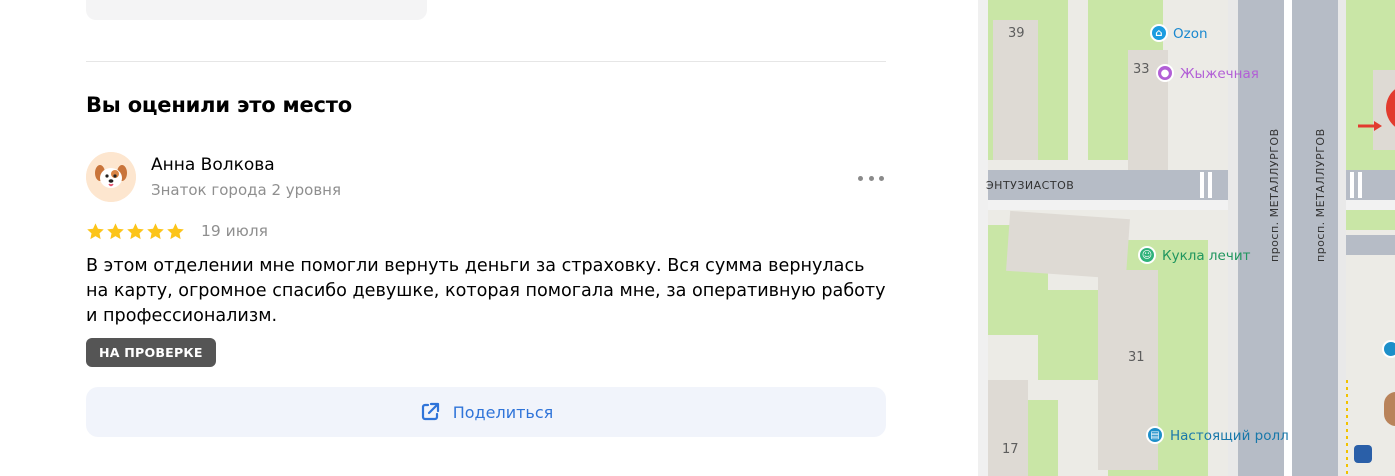  Describe the element at coordinates (1229, 436) in the screenshot. I see `poi-nastoyashchiy-roll: Настоящий ролл` at that location.